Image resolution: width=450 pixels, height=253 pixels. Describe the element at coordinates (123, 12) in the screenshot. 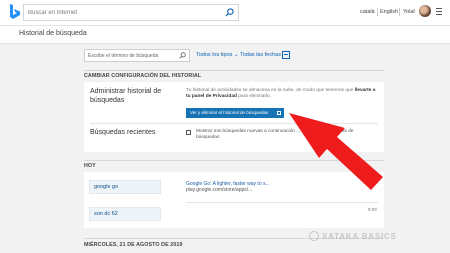

I see `search-input` at that location.